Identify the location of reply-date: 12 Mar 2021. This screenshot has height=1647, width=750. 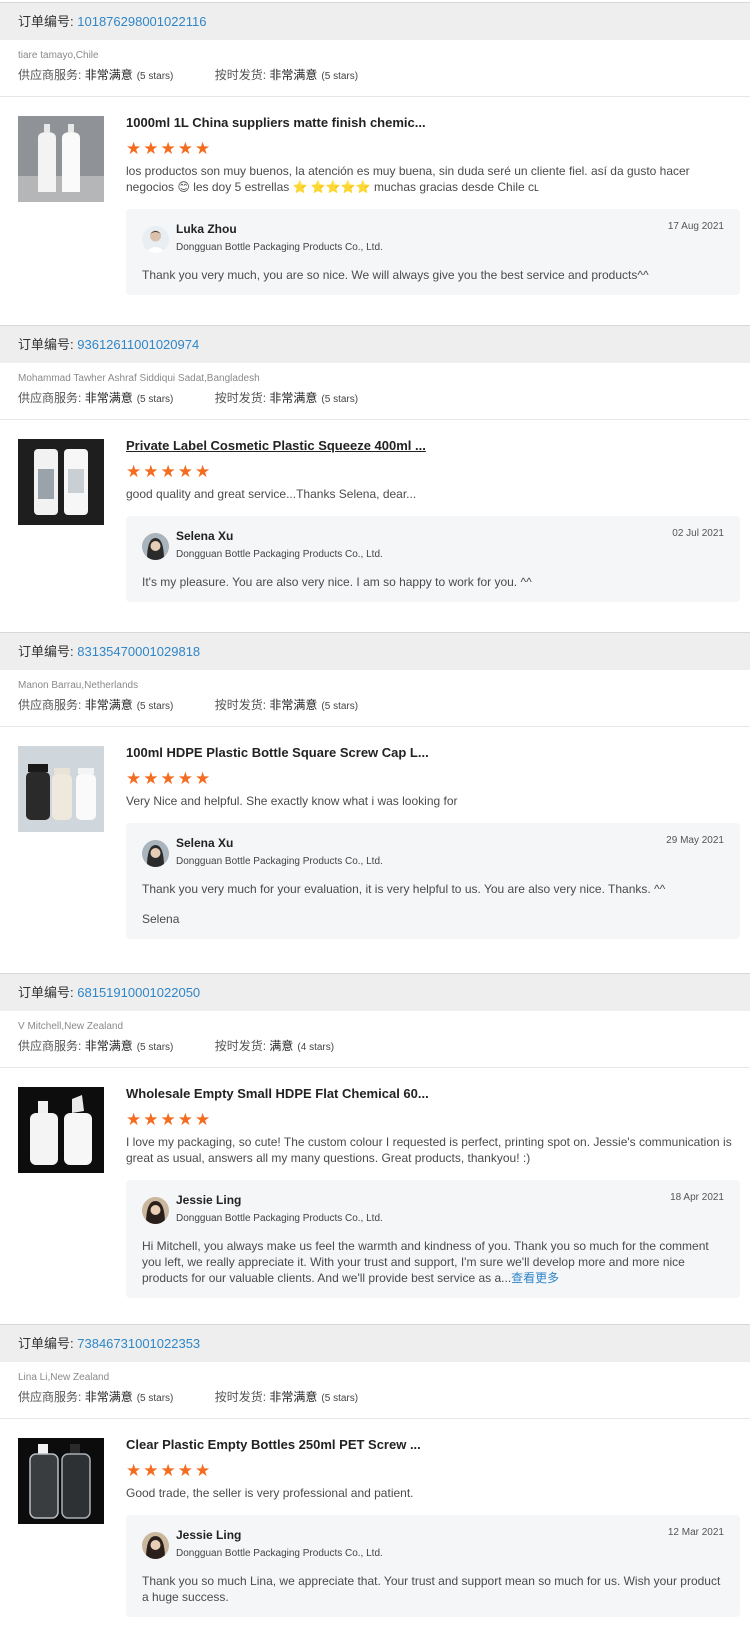
(695, 1532).